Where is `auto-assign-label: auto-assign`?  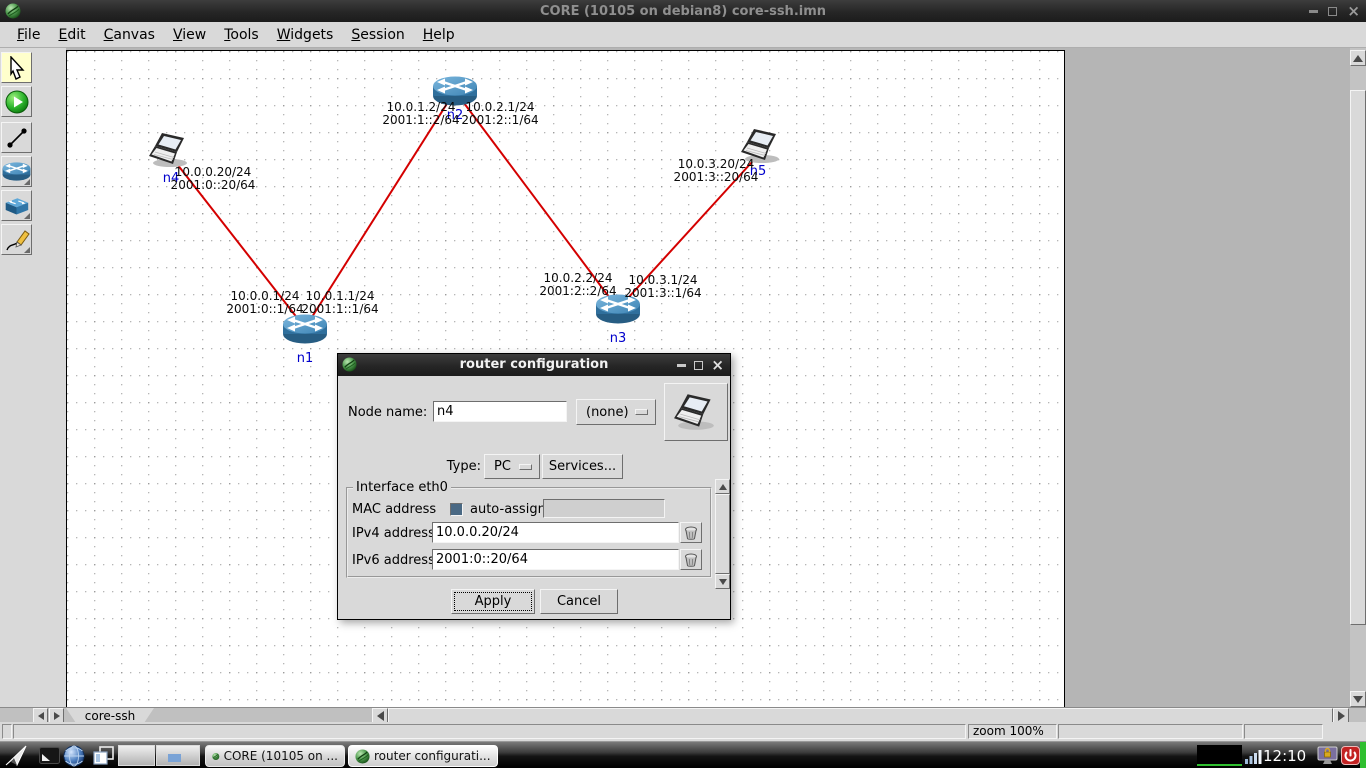 auto-assign-label: auto-assign is located at coordinates (508, 509).